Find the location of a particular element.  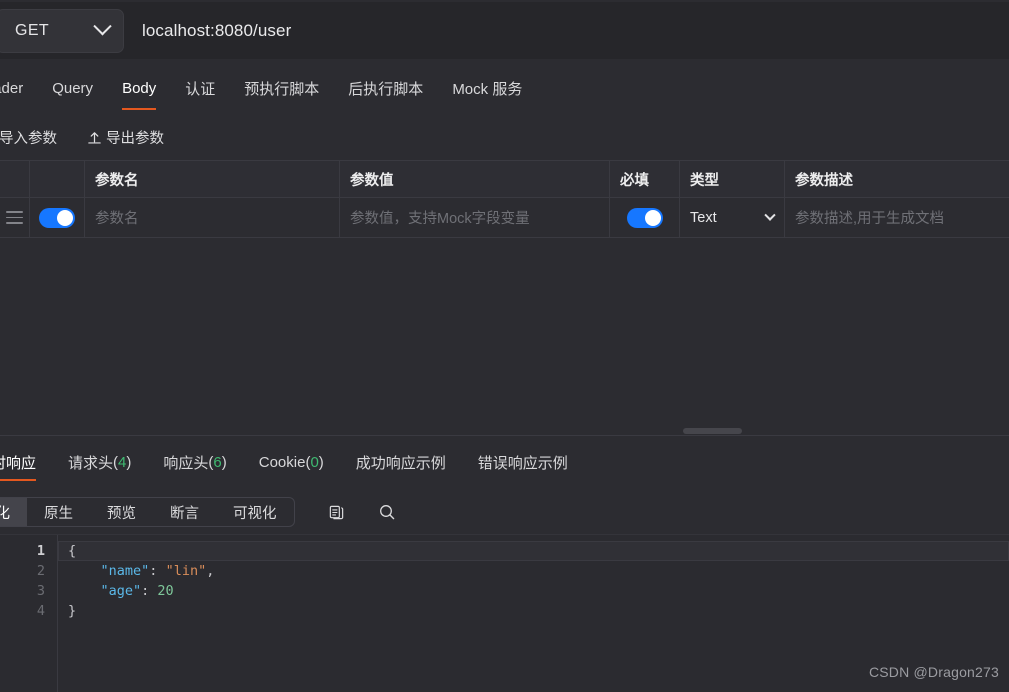

required-toggle is located at coordinates (644, 217).